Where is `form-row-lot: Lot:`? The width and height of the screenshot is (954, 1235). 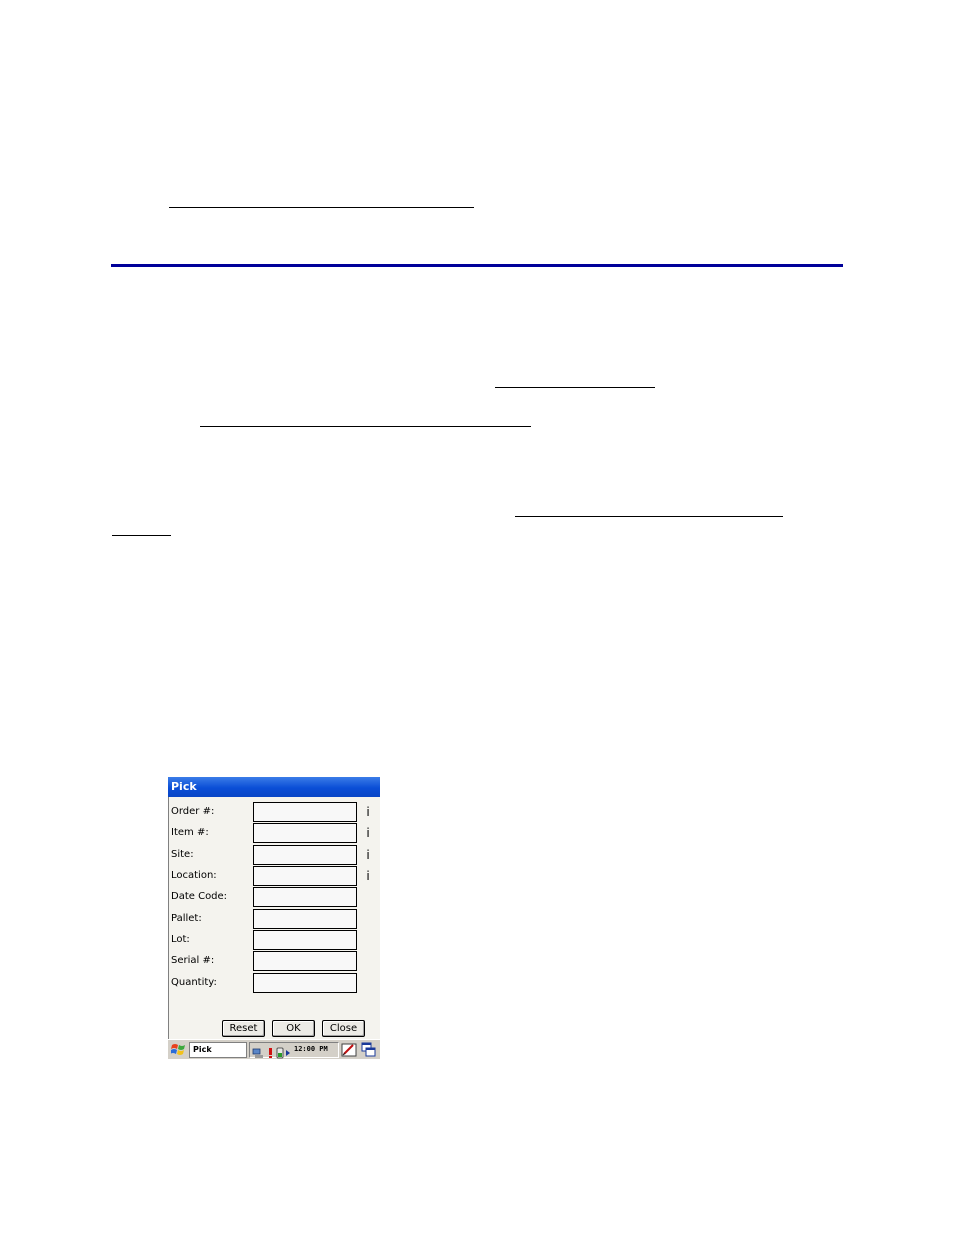 form-row-lot: Lot: is located at coordinates (274, 940).